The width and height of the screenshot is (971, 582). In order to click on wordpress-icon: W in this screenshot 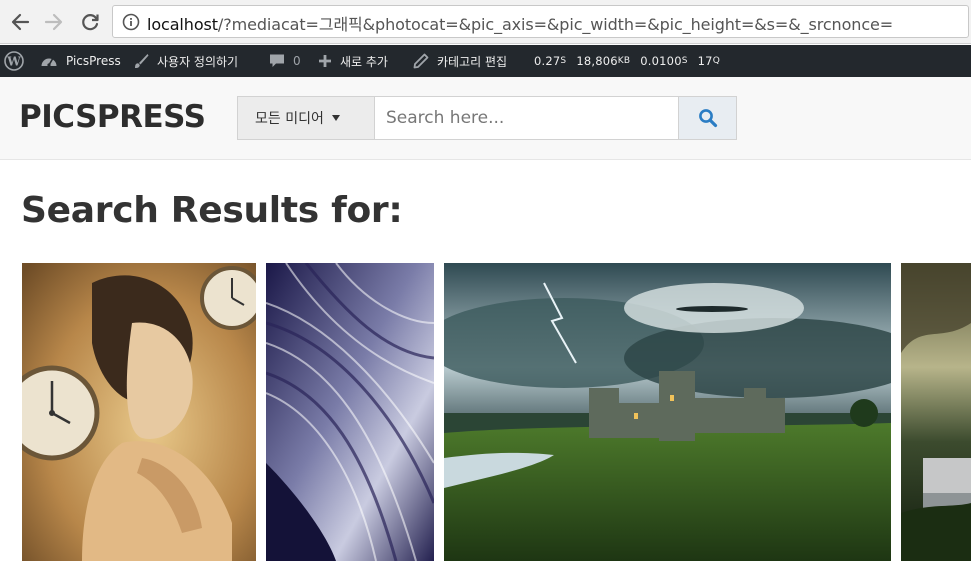, I will do `click(14, 61)`.